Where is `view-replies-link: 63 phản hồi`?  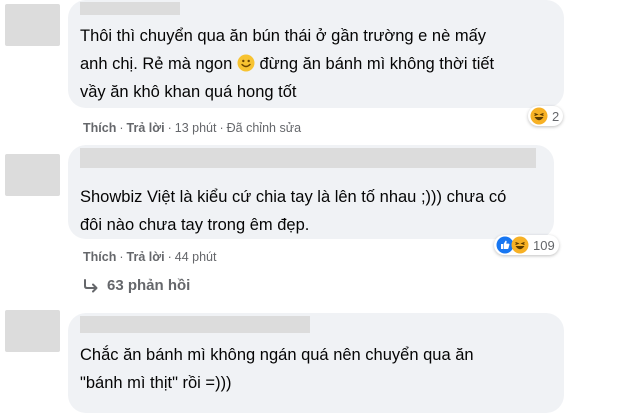 view-replies-link: 63 phản hồi is located at coordinates (136, 285).